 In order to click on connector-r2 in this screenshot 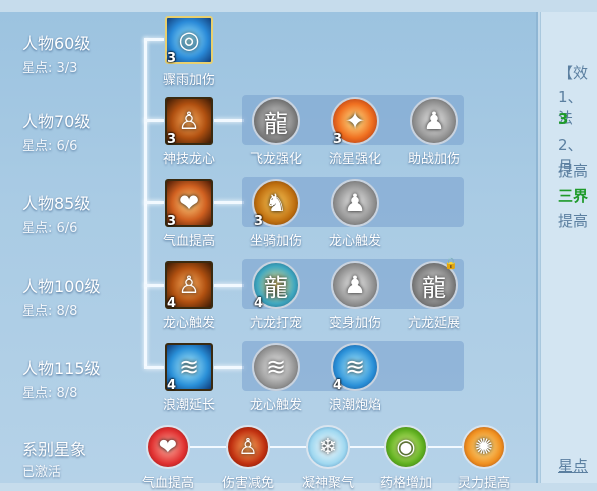, I will do `click(154, 120)`.